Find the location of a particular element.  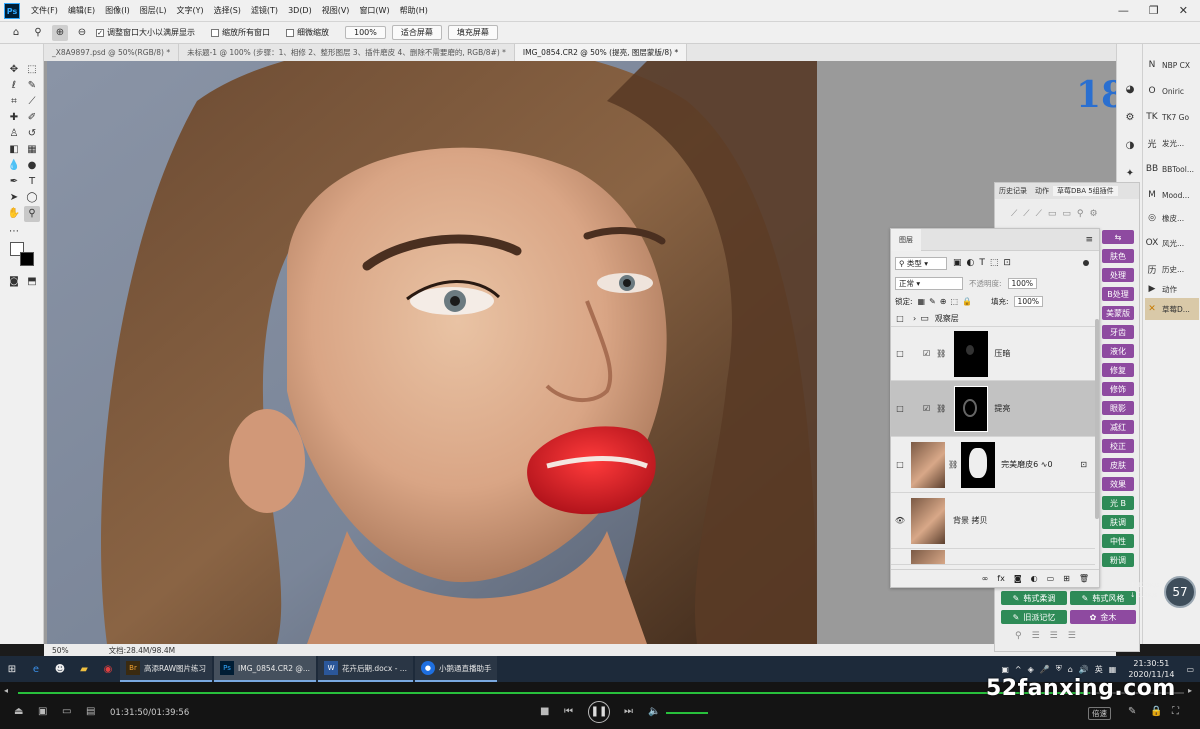

progress-fill is located at coordinates (554, 693).